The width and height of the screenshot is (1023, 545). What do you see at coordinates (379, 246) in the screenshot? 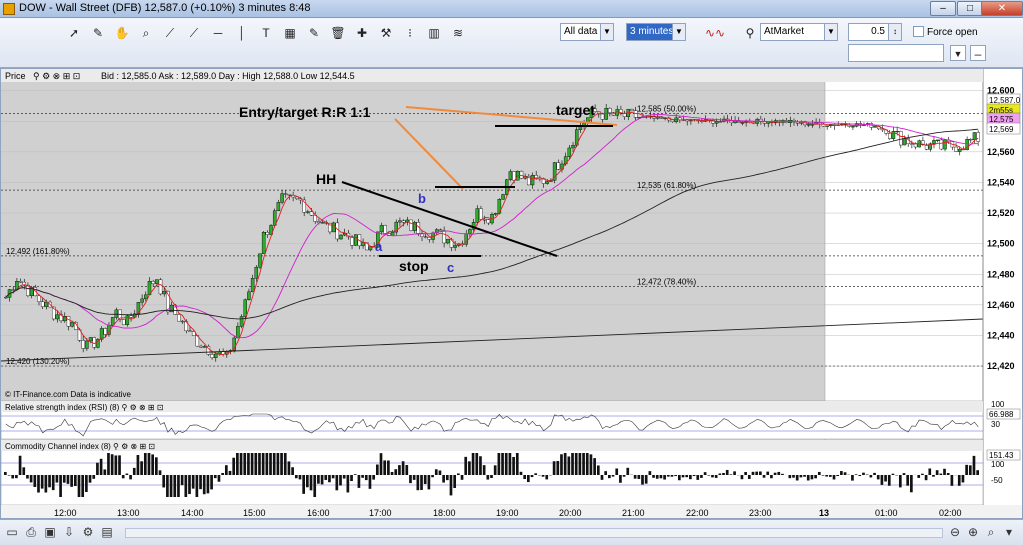
I see `wave-a-label: a` at bounding box center [379, 246].